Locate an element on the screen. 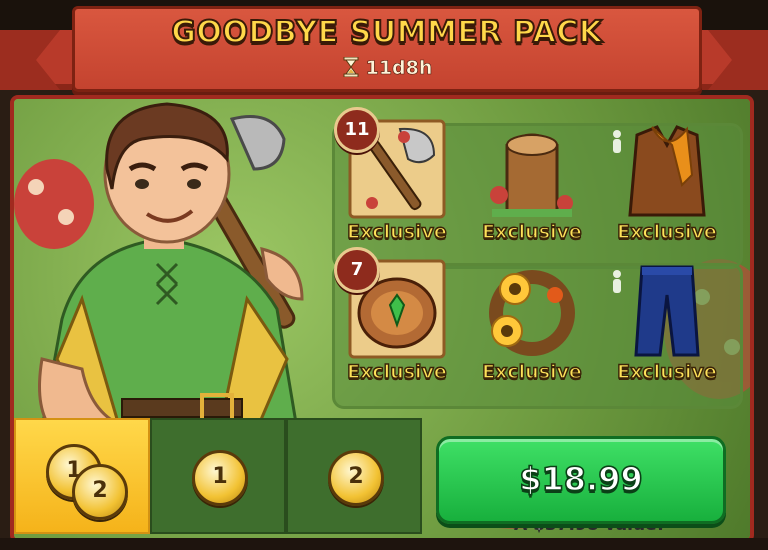 This screenshot has height=550, width=768. footer-strip is located at coordinates (384, 544).